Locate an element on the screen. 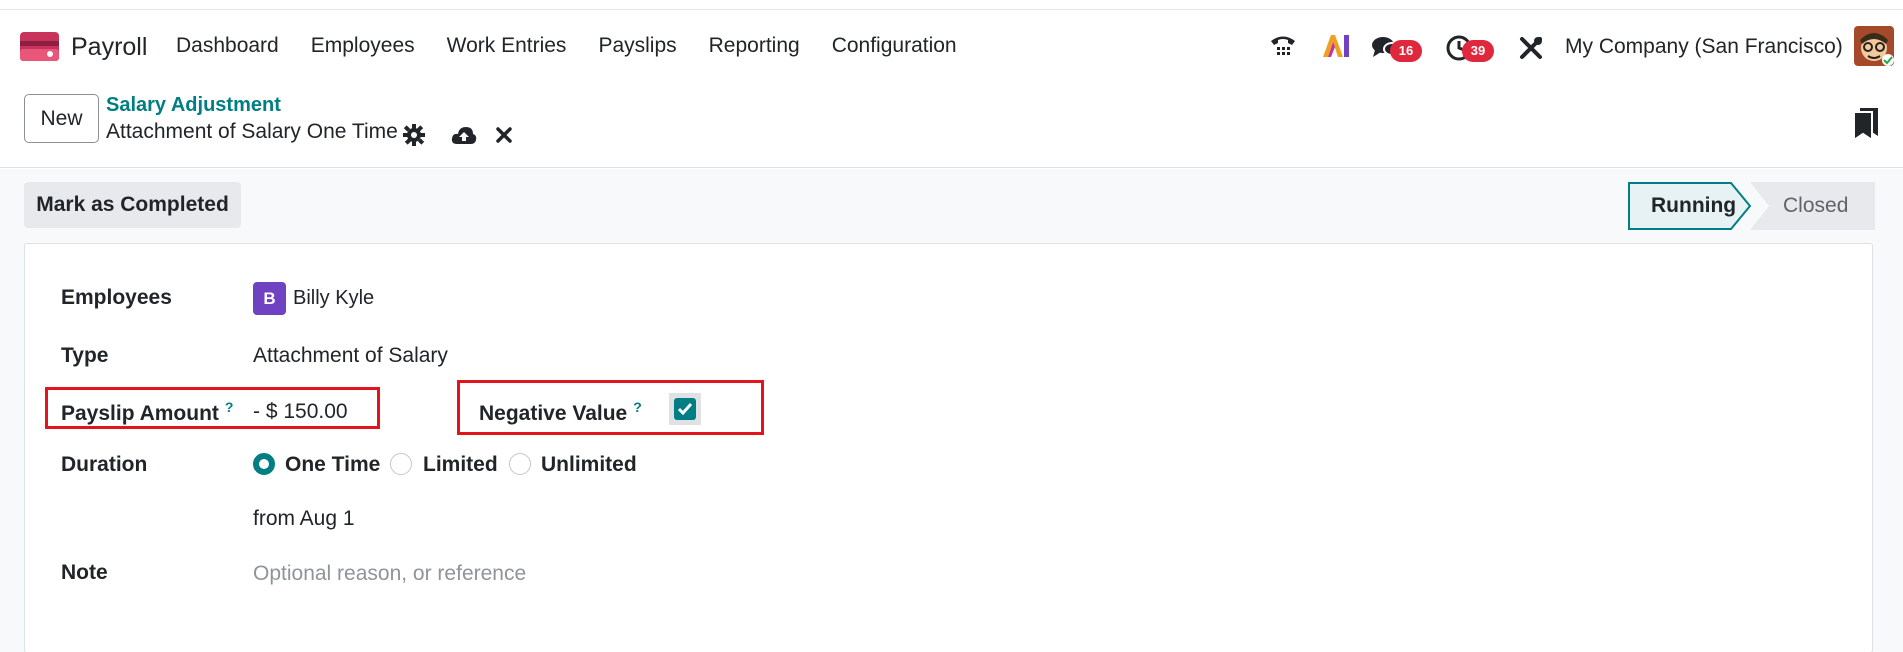  menu-dashboard: Dashboard is located at coordinates (227, 46).